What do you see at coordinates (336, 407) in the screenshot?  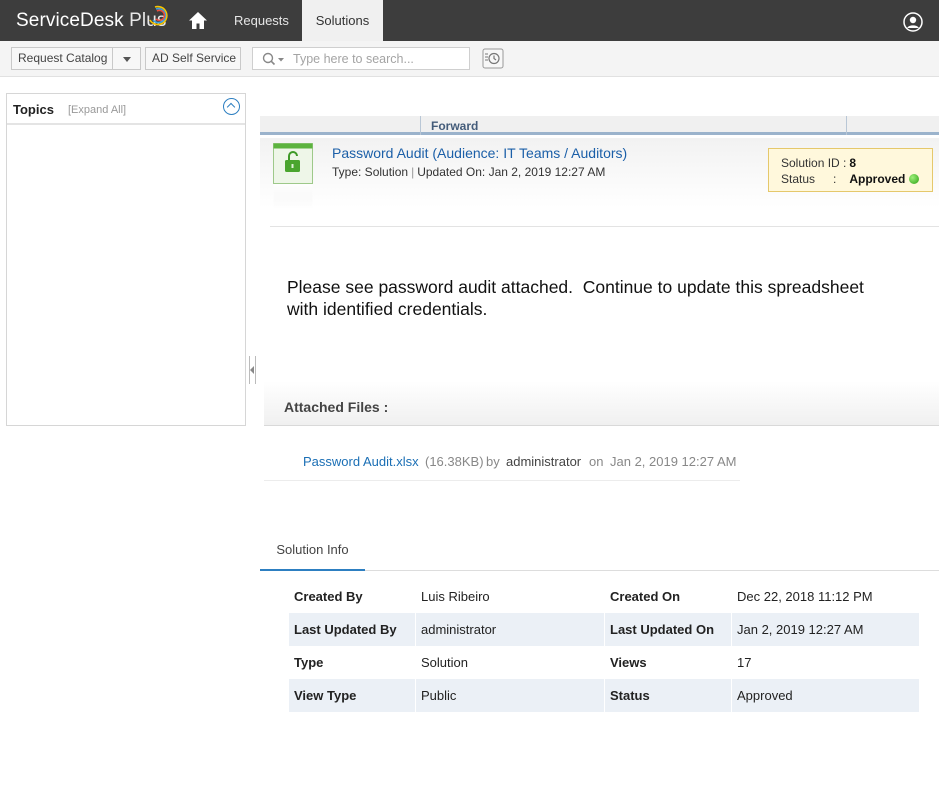 I see `attached-files-title: Attached Files :` at bounding box center [336, 407].